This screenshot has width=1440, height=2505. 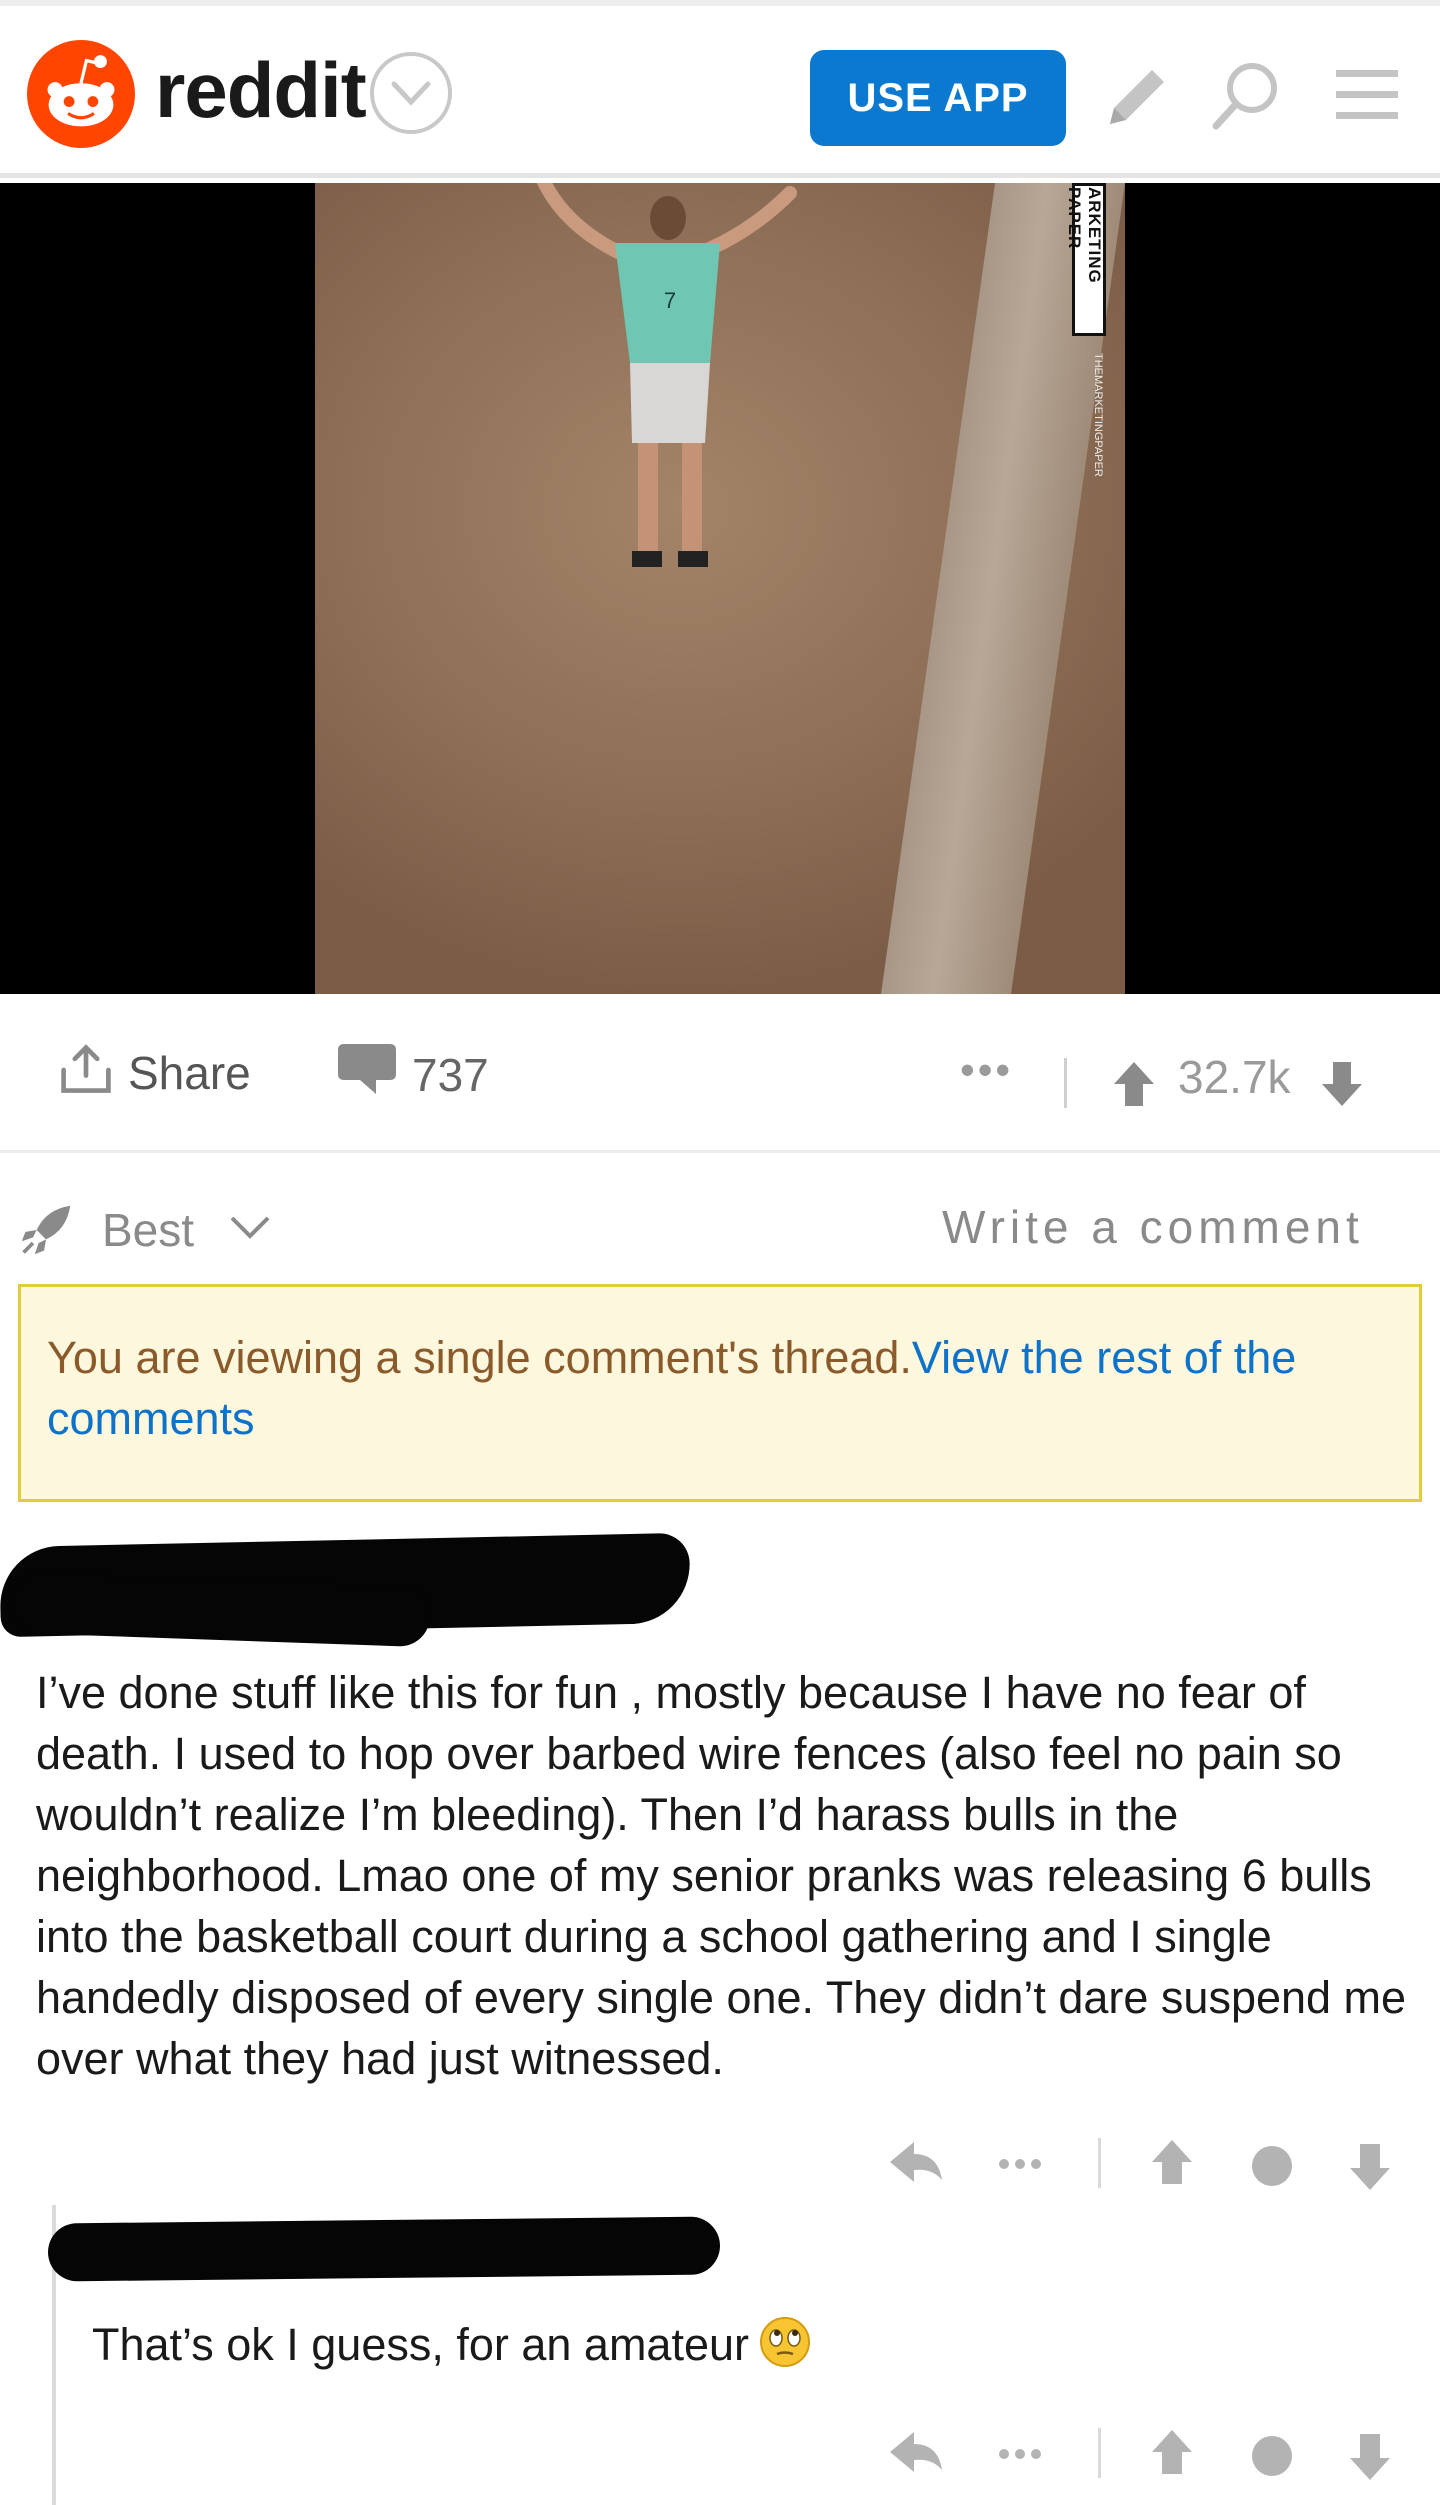 I want to click on person-figure: 7, so click(x=666, y=375).